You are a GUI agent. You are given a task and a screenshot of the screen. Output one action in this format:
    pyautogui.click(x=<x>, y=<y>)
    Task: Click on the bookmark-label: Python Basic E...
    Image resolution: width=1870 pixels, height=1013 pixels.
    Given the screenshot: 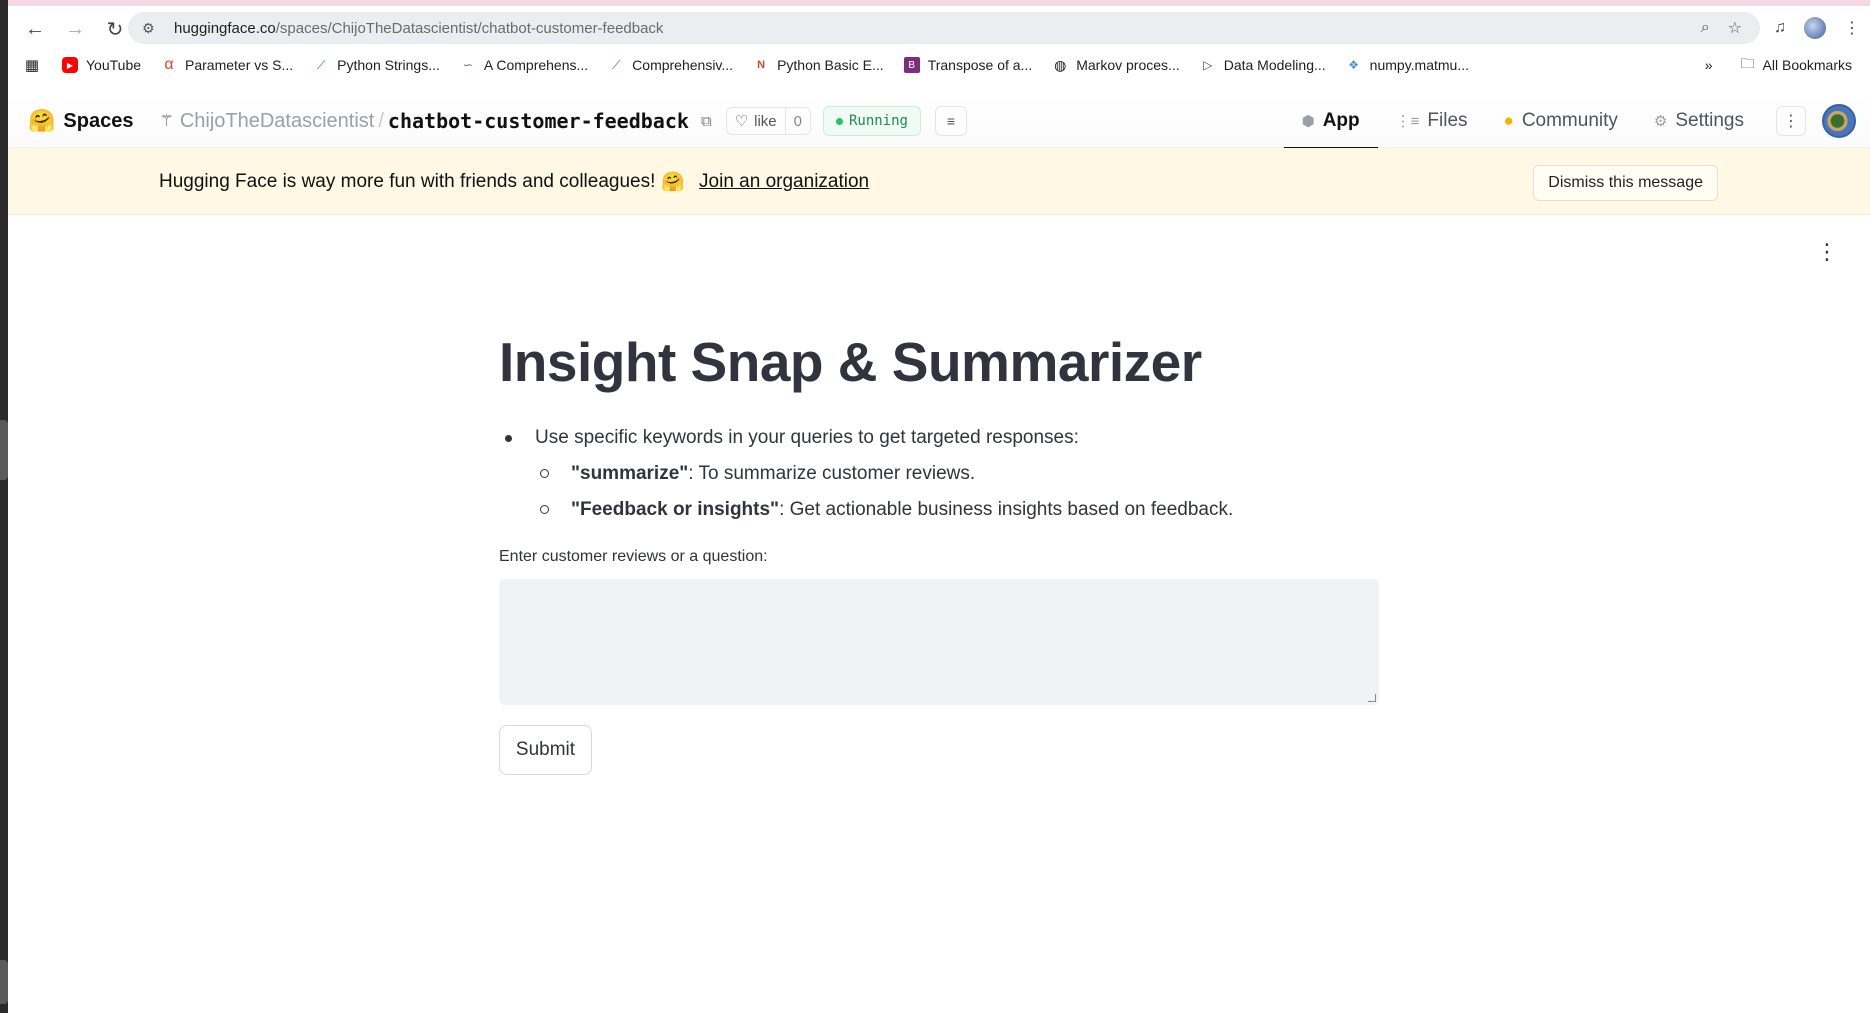 What is the action you would take?
    pyautogui.click(x=830, y=65)
    